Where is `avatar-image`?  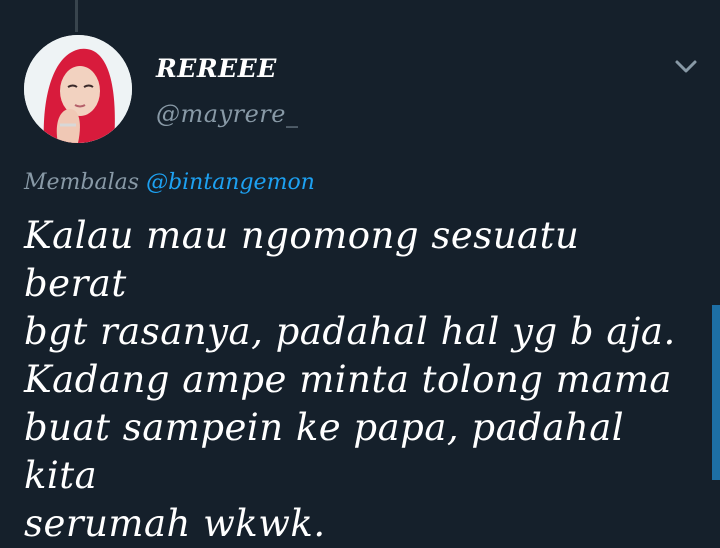 avatar-image is located at coordinates (78, 89).